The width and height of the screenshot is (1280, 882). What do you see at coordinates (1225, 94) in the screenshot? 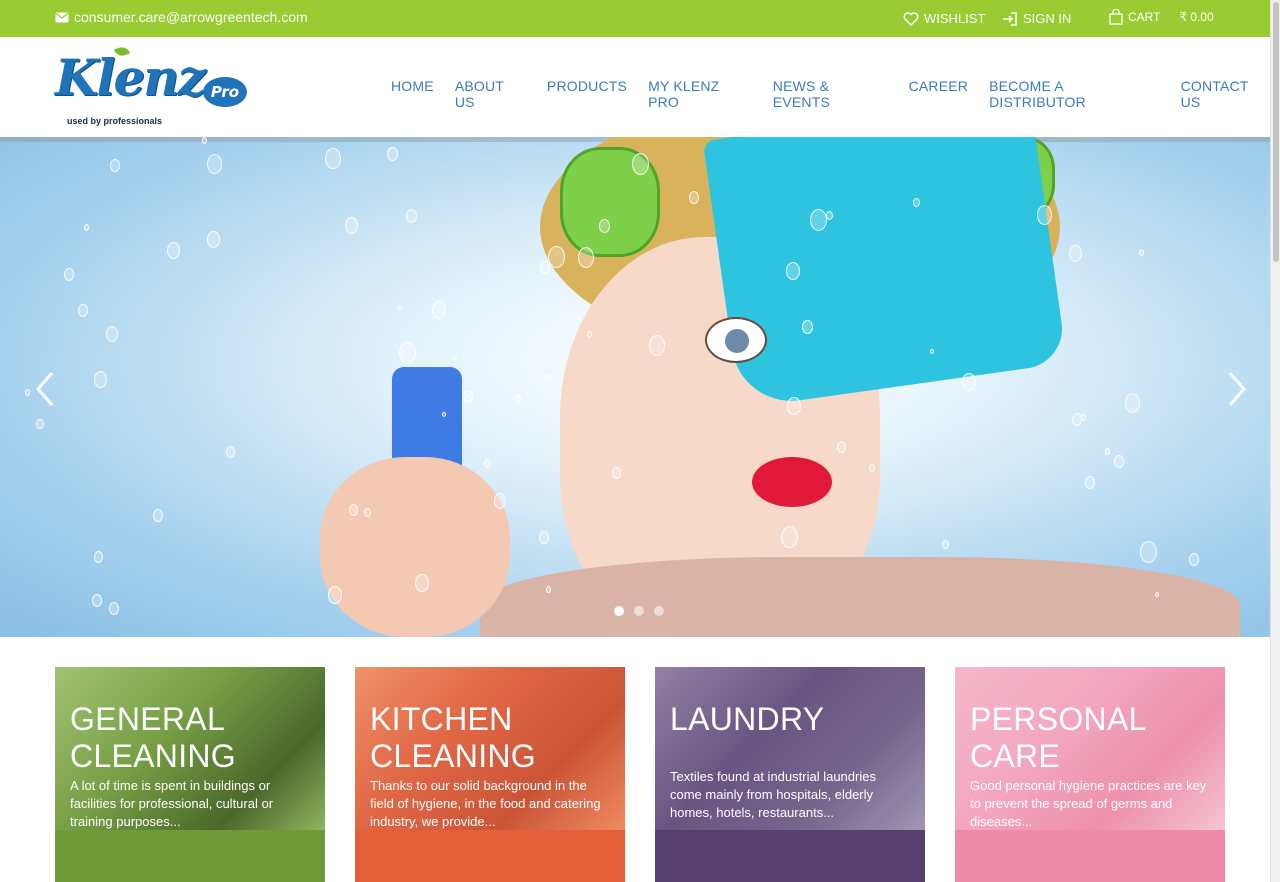
I see `nav-contact-us: CONTACT US` at bounding box center [1225, 94].